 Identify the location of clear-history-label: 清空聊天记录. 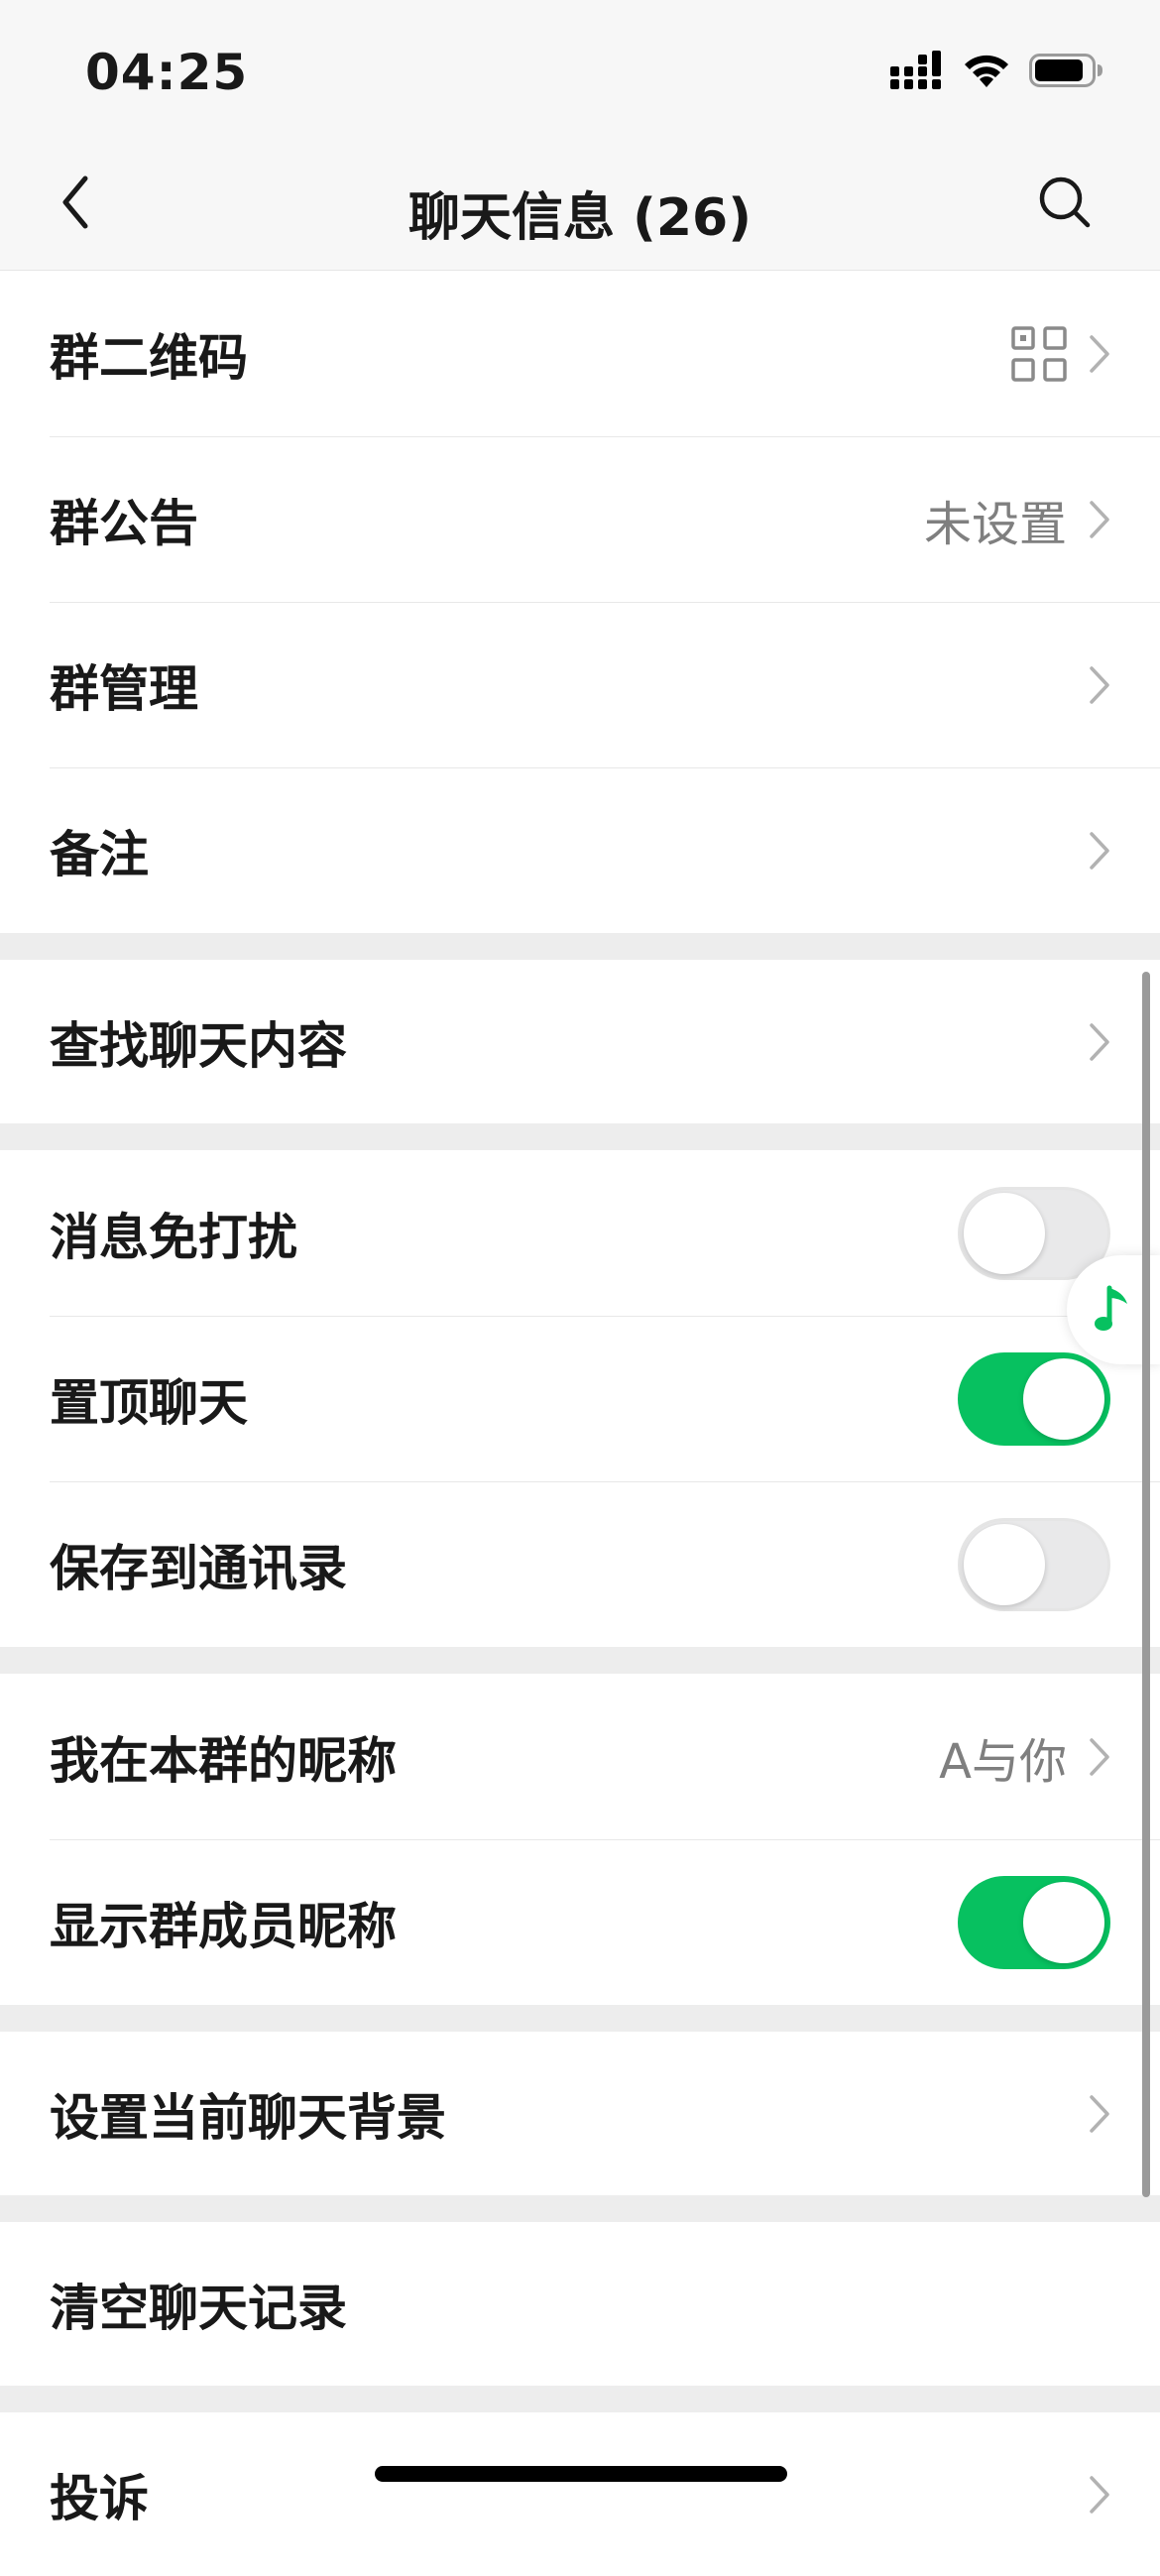
(198, 2308).